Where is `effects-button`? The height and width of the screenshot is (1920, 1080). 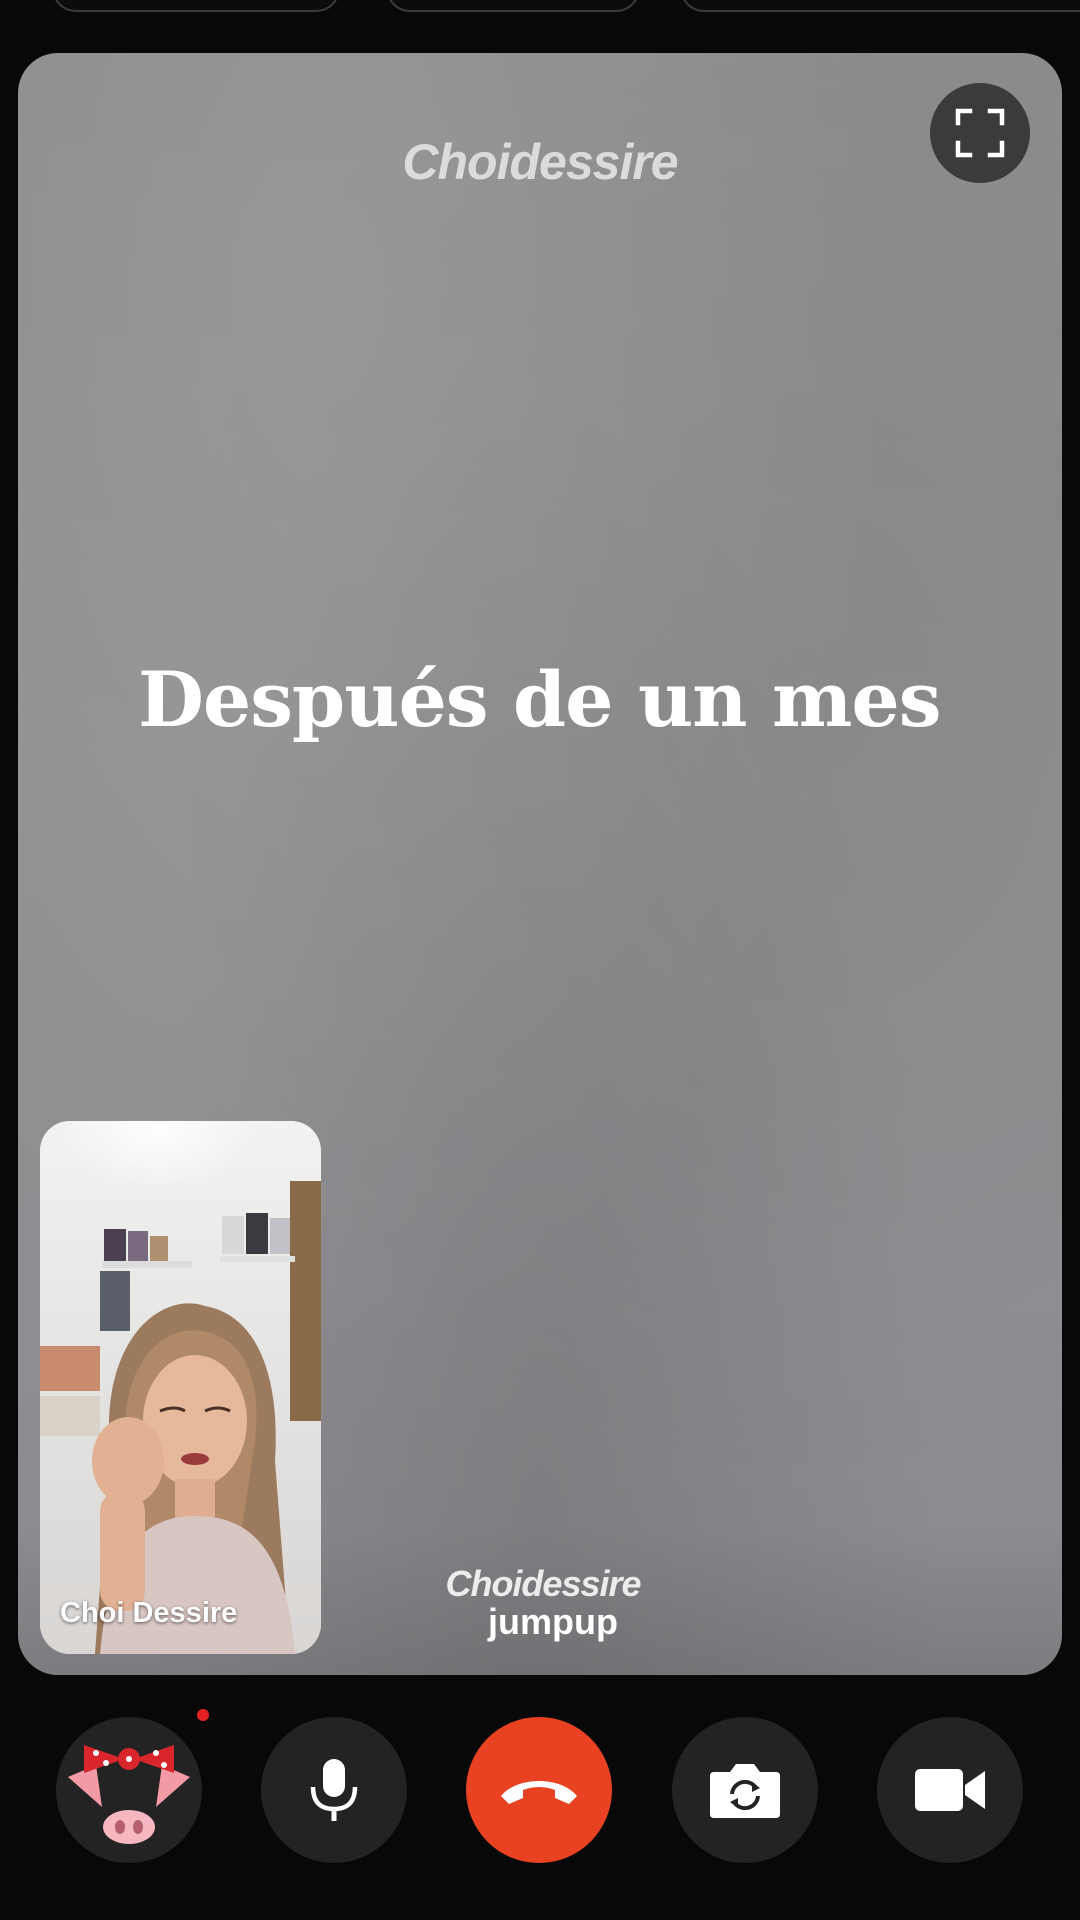 effects-button is located at coordinates (129, 1790).